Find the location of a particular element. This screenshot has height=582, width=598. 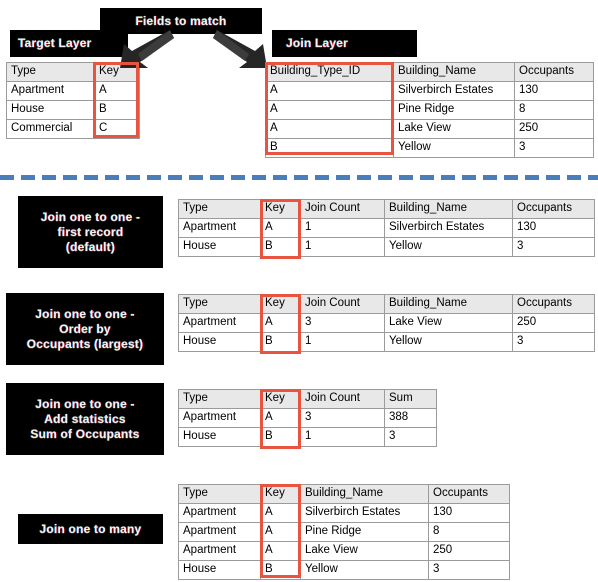

table-row: Apartment A 3 Lake View 250 is located at coordinates (386, 323).